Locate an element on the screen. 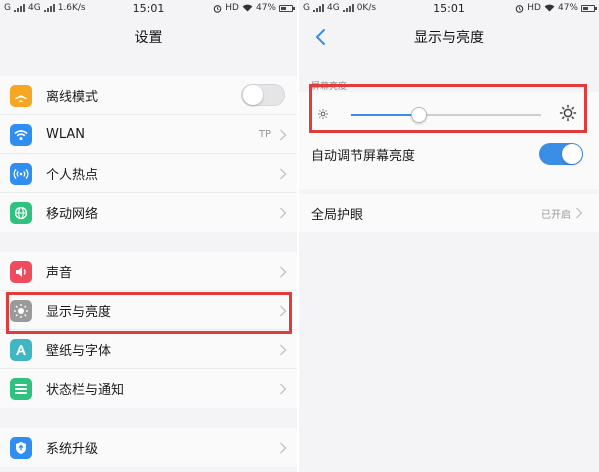  settings-item-label: 个人热点 is located at coordinates (72, 175).